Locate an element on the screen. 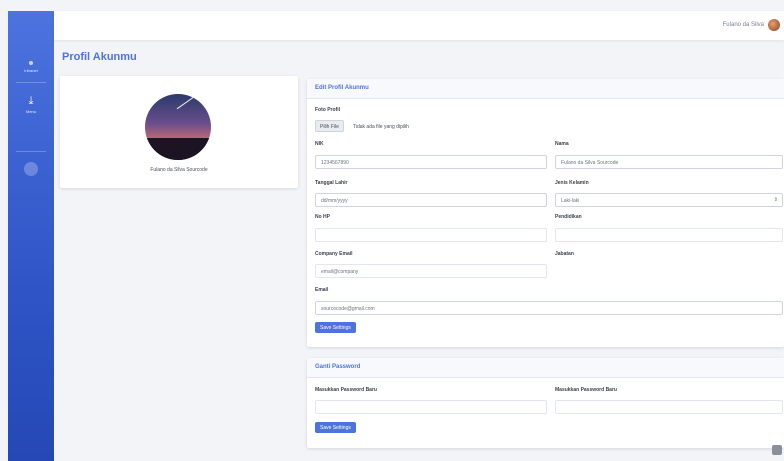 The width and height of the screenshot is (784, 461). save-password-button: Save Settings is located at coordinates (335, 427).